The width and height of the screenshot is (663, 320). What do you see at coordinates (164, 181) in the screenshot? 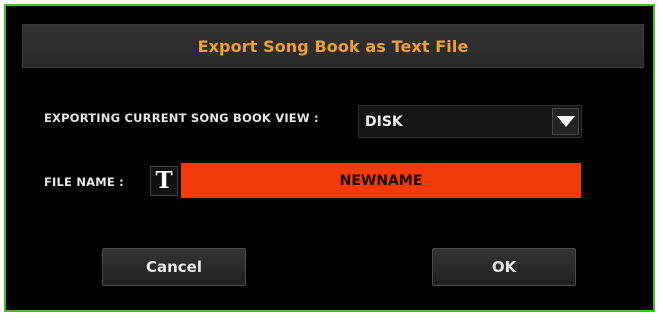
I see `text-edit-icon: T` at bounding box center [164, 181].